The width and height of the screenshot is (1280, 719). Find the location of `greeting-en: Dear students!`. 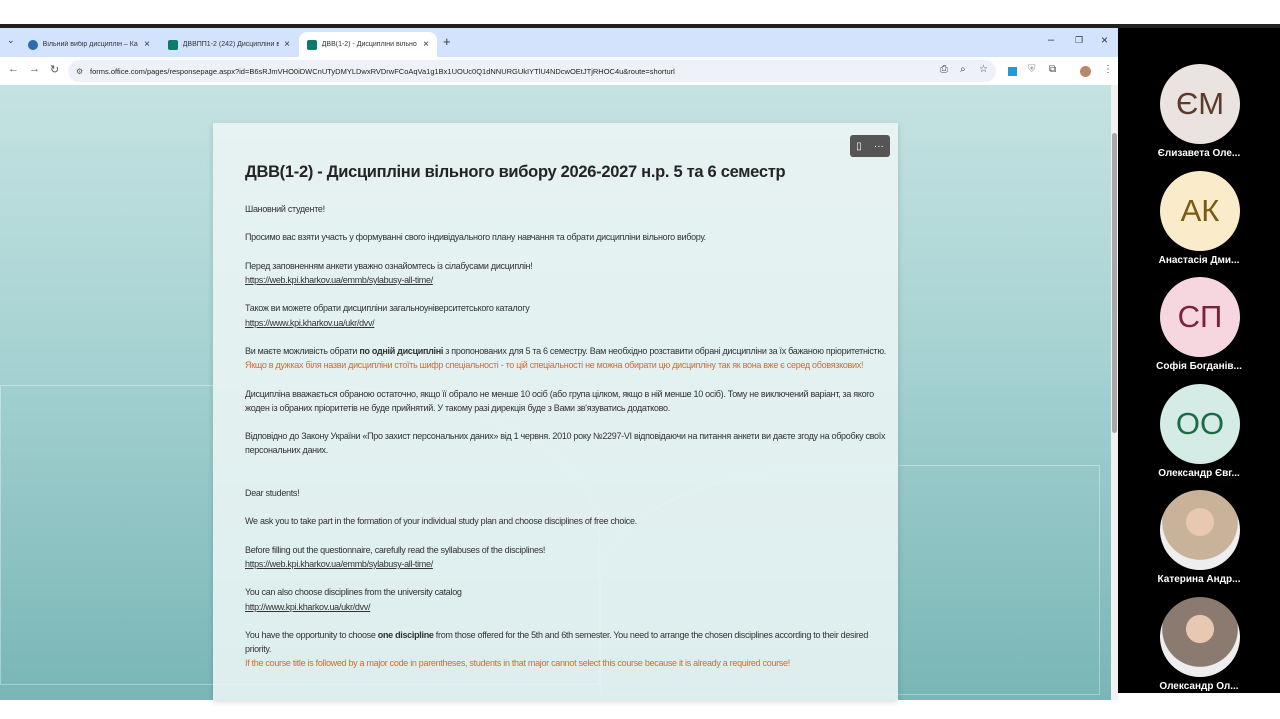

greeting-en: Dear students! is located at coordinates (272, 492).